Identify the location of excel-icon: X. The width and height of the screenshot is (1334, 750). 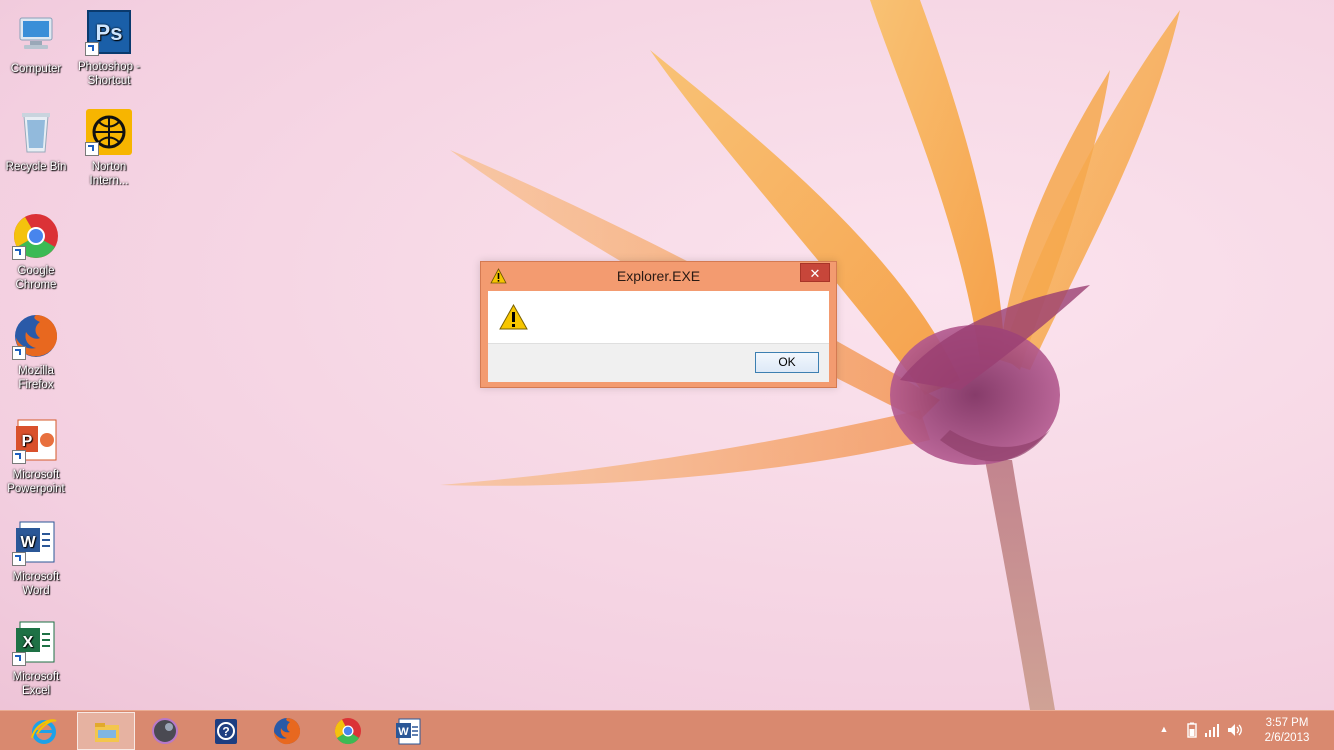
(36, 642).